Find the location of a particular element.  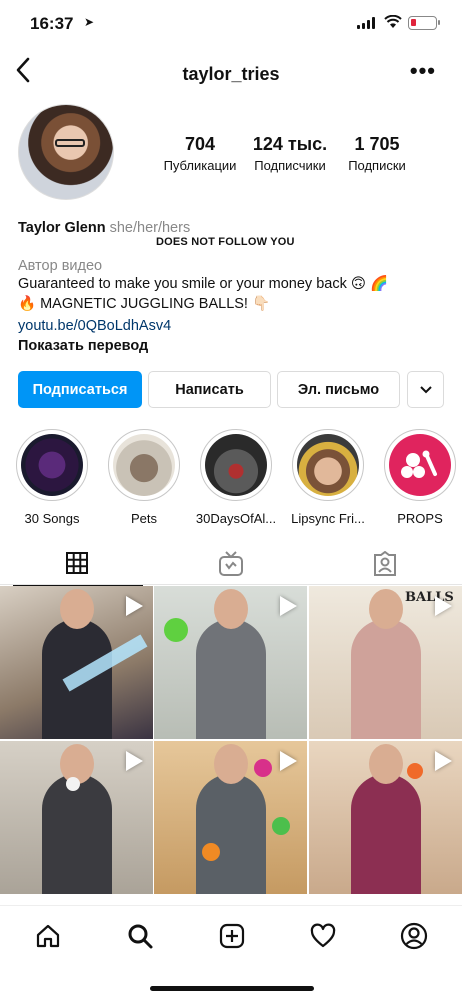

stat-followers-label: Подписчики is located at coordinates (290, 165).